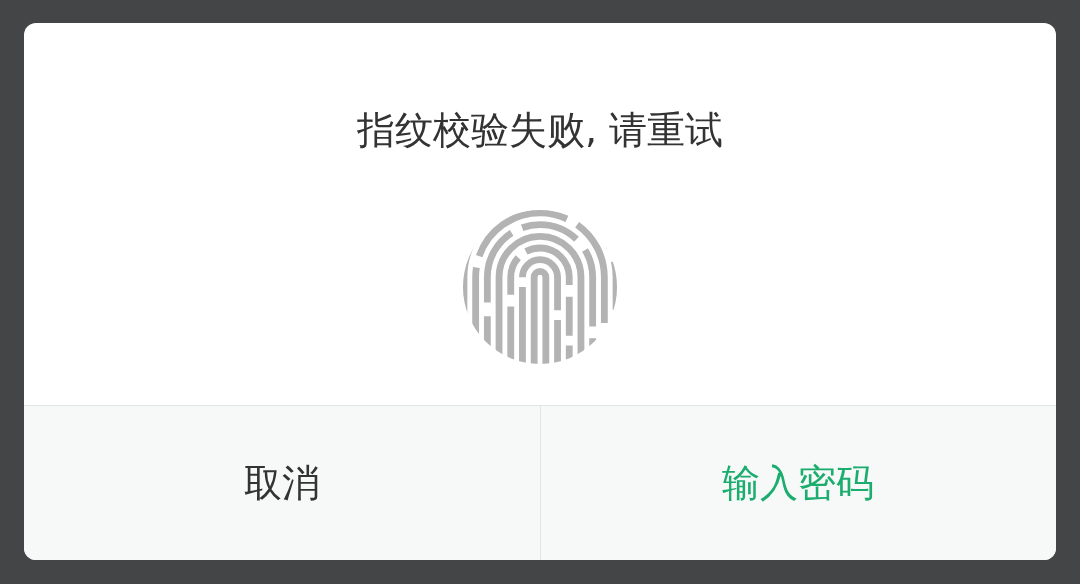 Image resolution: width=1080 pixels, height=584 pixels. Describe the element at coordinates (540, 131) in the screenshot. I see `dialog-title: 指纹校验失败, 请重试` at that location.